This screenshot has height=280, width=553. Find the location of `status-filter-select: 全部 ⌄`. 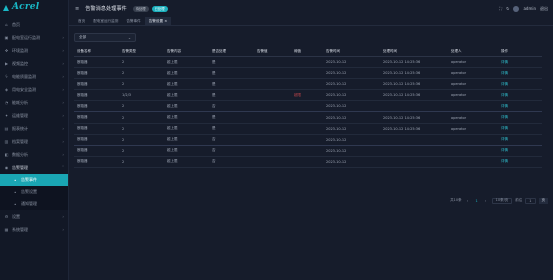

status-filter-select: 全部 ⌄ is located at coordinates (105, 37).